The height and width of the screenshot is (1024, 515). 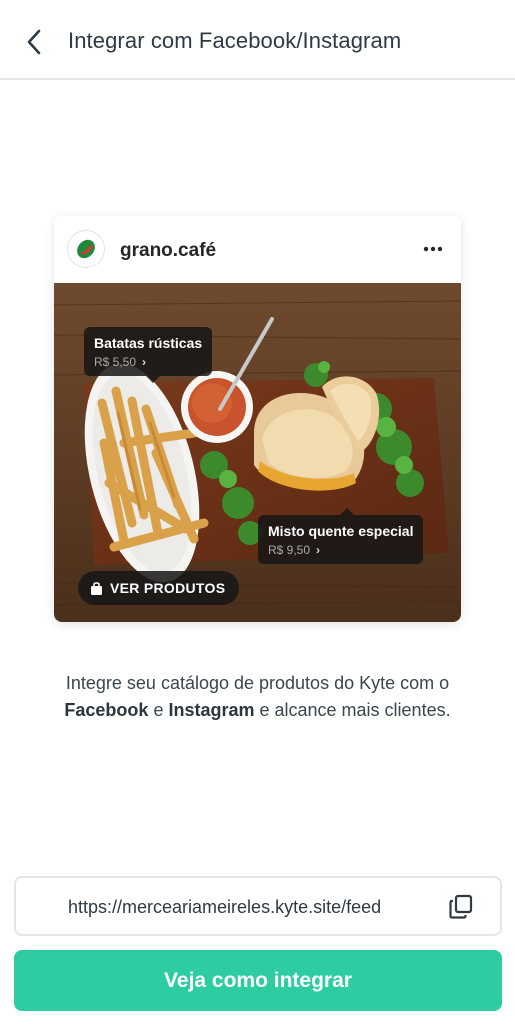 I want to click on feed-url-field: https://merceariameireles.kyte.site/feed, so click(x=258, y=906).